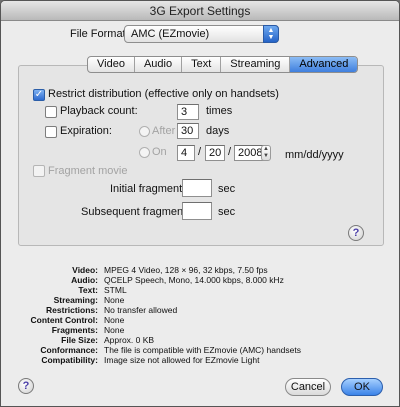 Image resolution: width=400 pixels, height=407 pixels. Describe the element at coordinates (99, 111) in the screenshot. I see `playback-count-label: Playback count:` at that location.